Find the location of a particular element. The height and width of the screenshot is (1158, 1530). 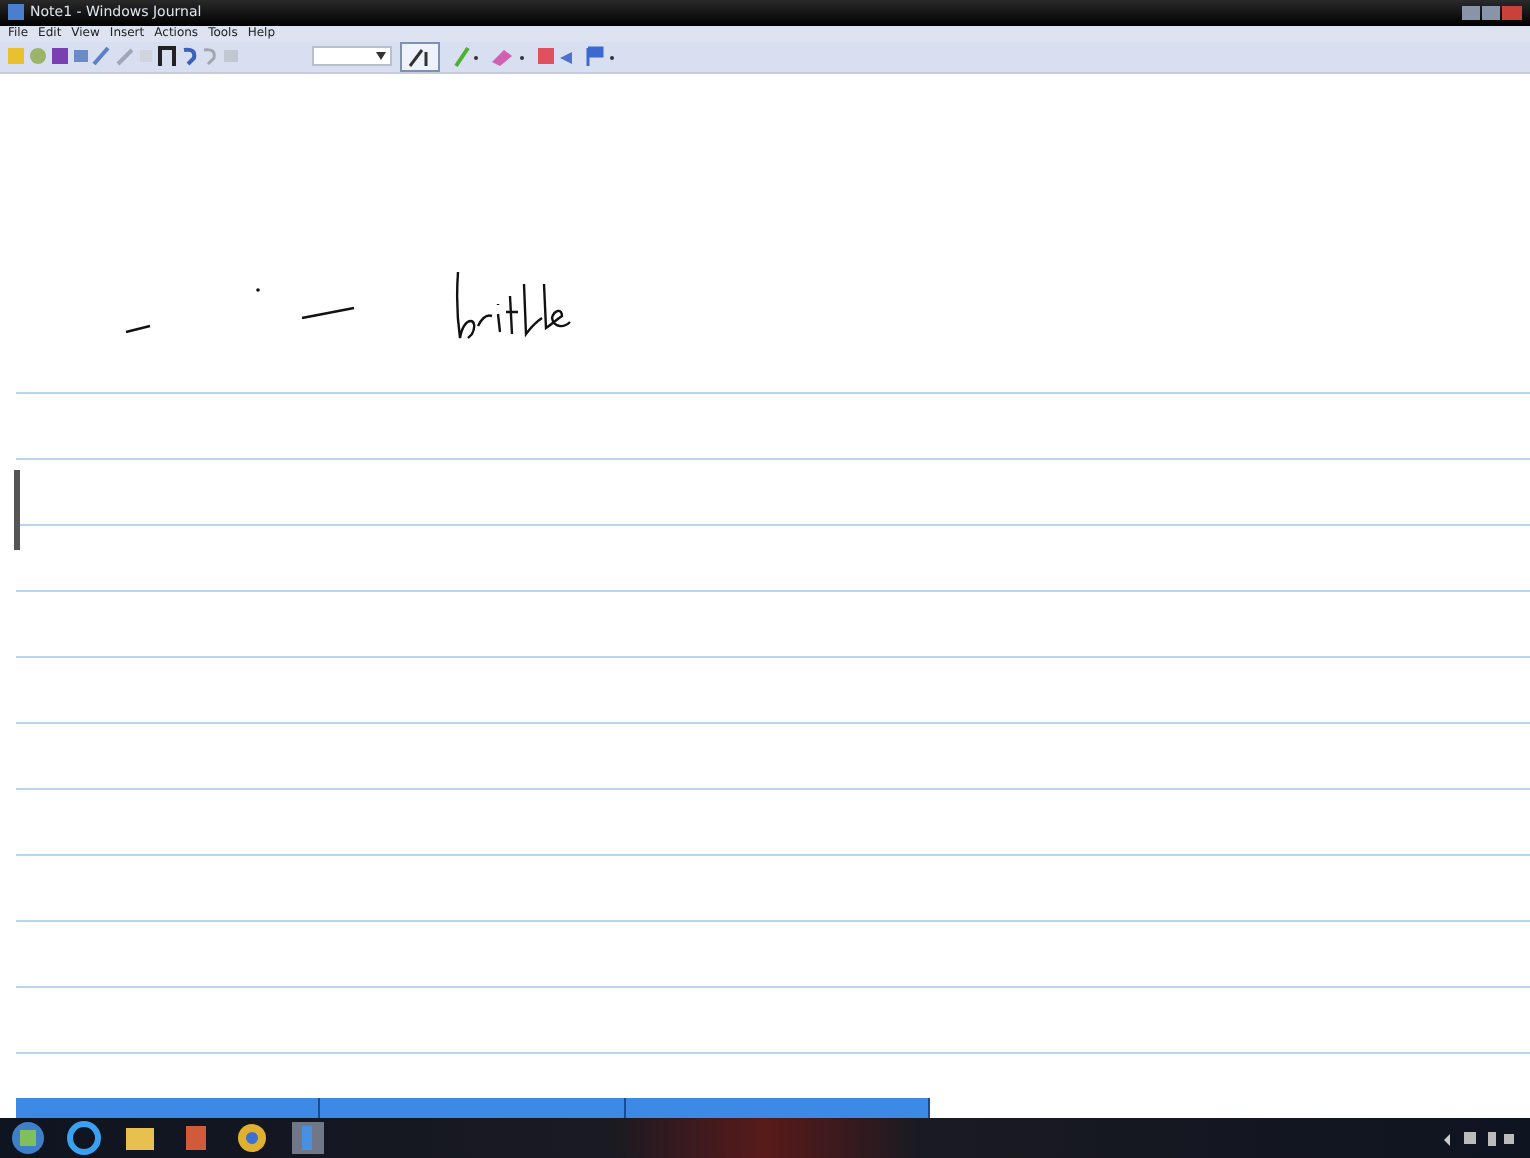

window-controls-icon is located at coordinates (1492, 12).